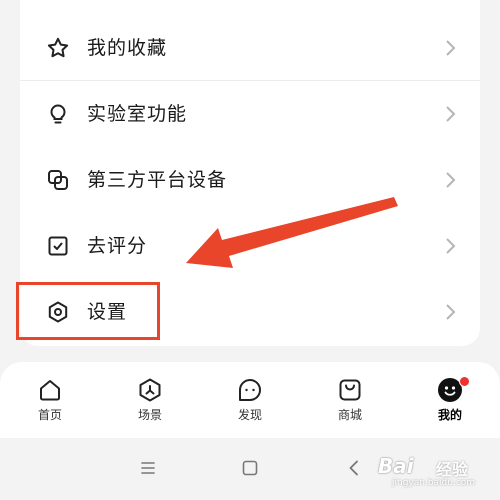  Describe the element at coordinates (50, 390) in the screenshot. I see `home-icon` at that location.